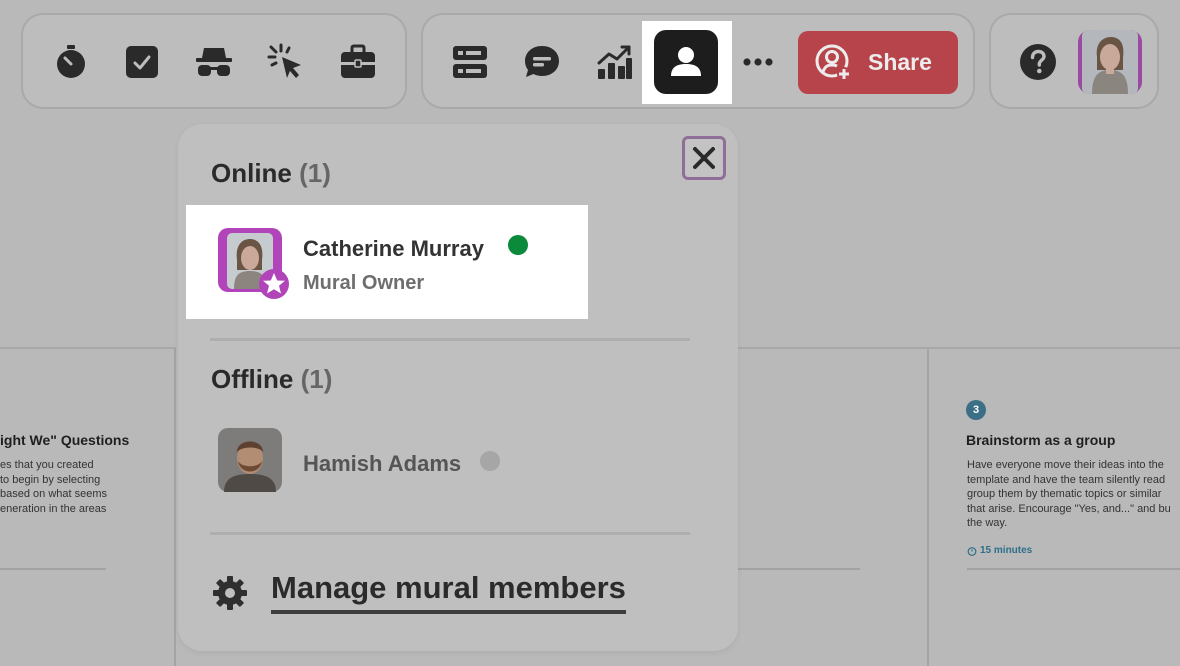  What do you see at coordinates (1006, 550) in the screenshot?
I see `bg-card-duration-label: 15 minutes` at bounding box center [1006, 550].